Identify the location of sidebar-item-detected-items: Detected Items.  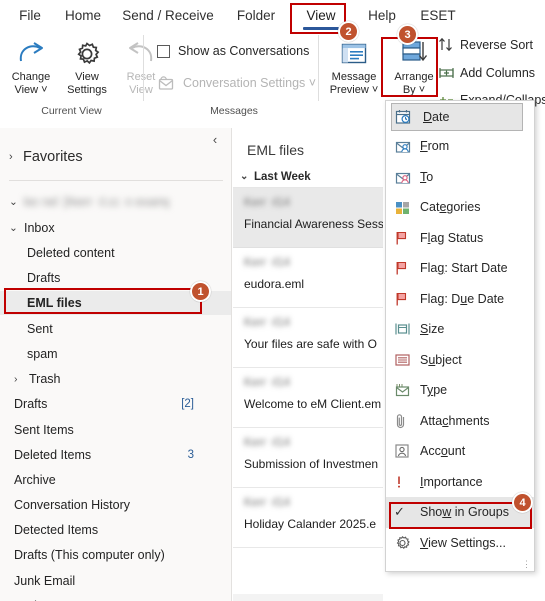
(115, 530).